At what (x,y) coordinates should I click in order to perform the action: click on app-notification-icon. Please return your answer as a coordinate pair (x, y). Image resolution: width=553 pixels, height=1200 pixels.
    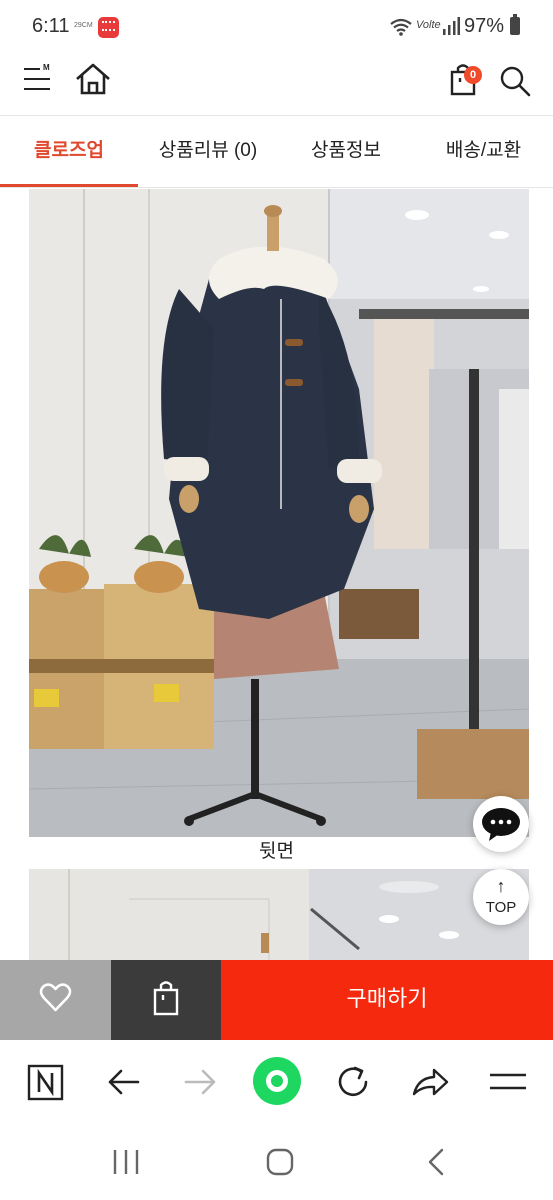
    Looking at the image, I should click on (108, 27).